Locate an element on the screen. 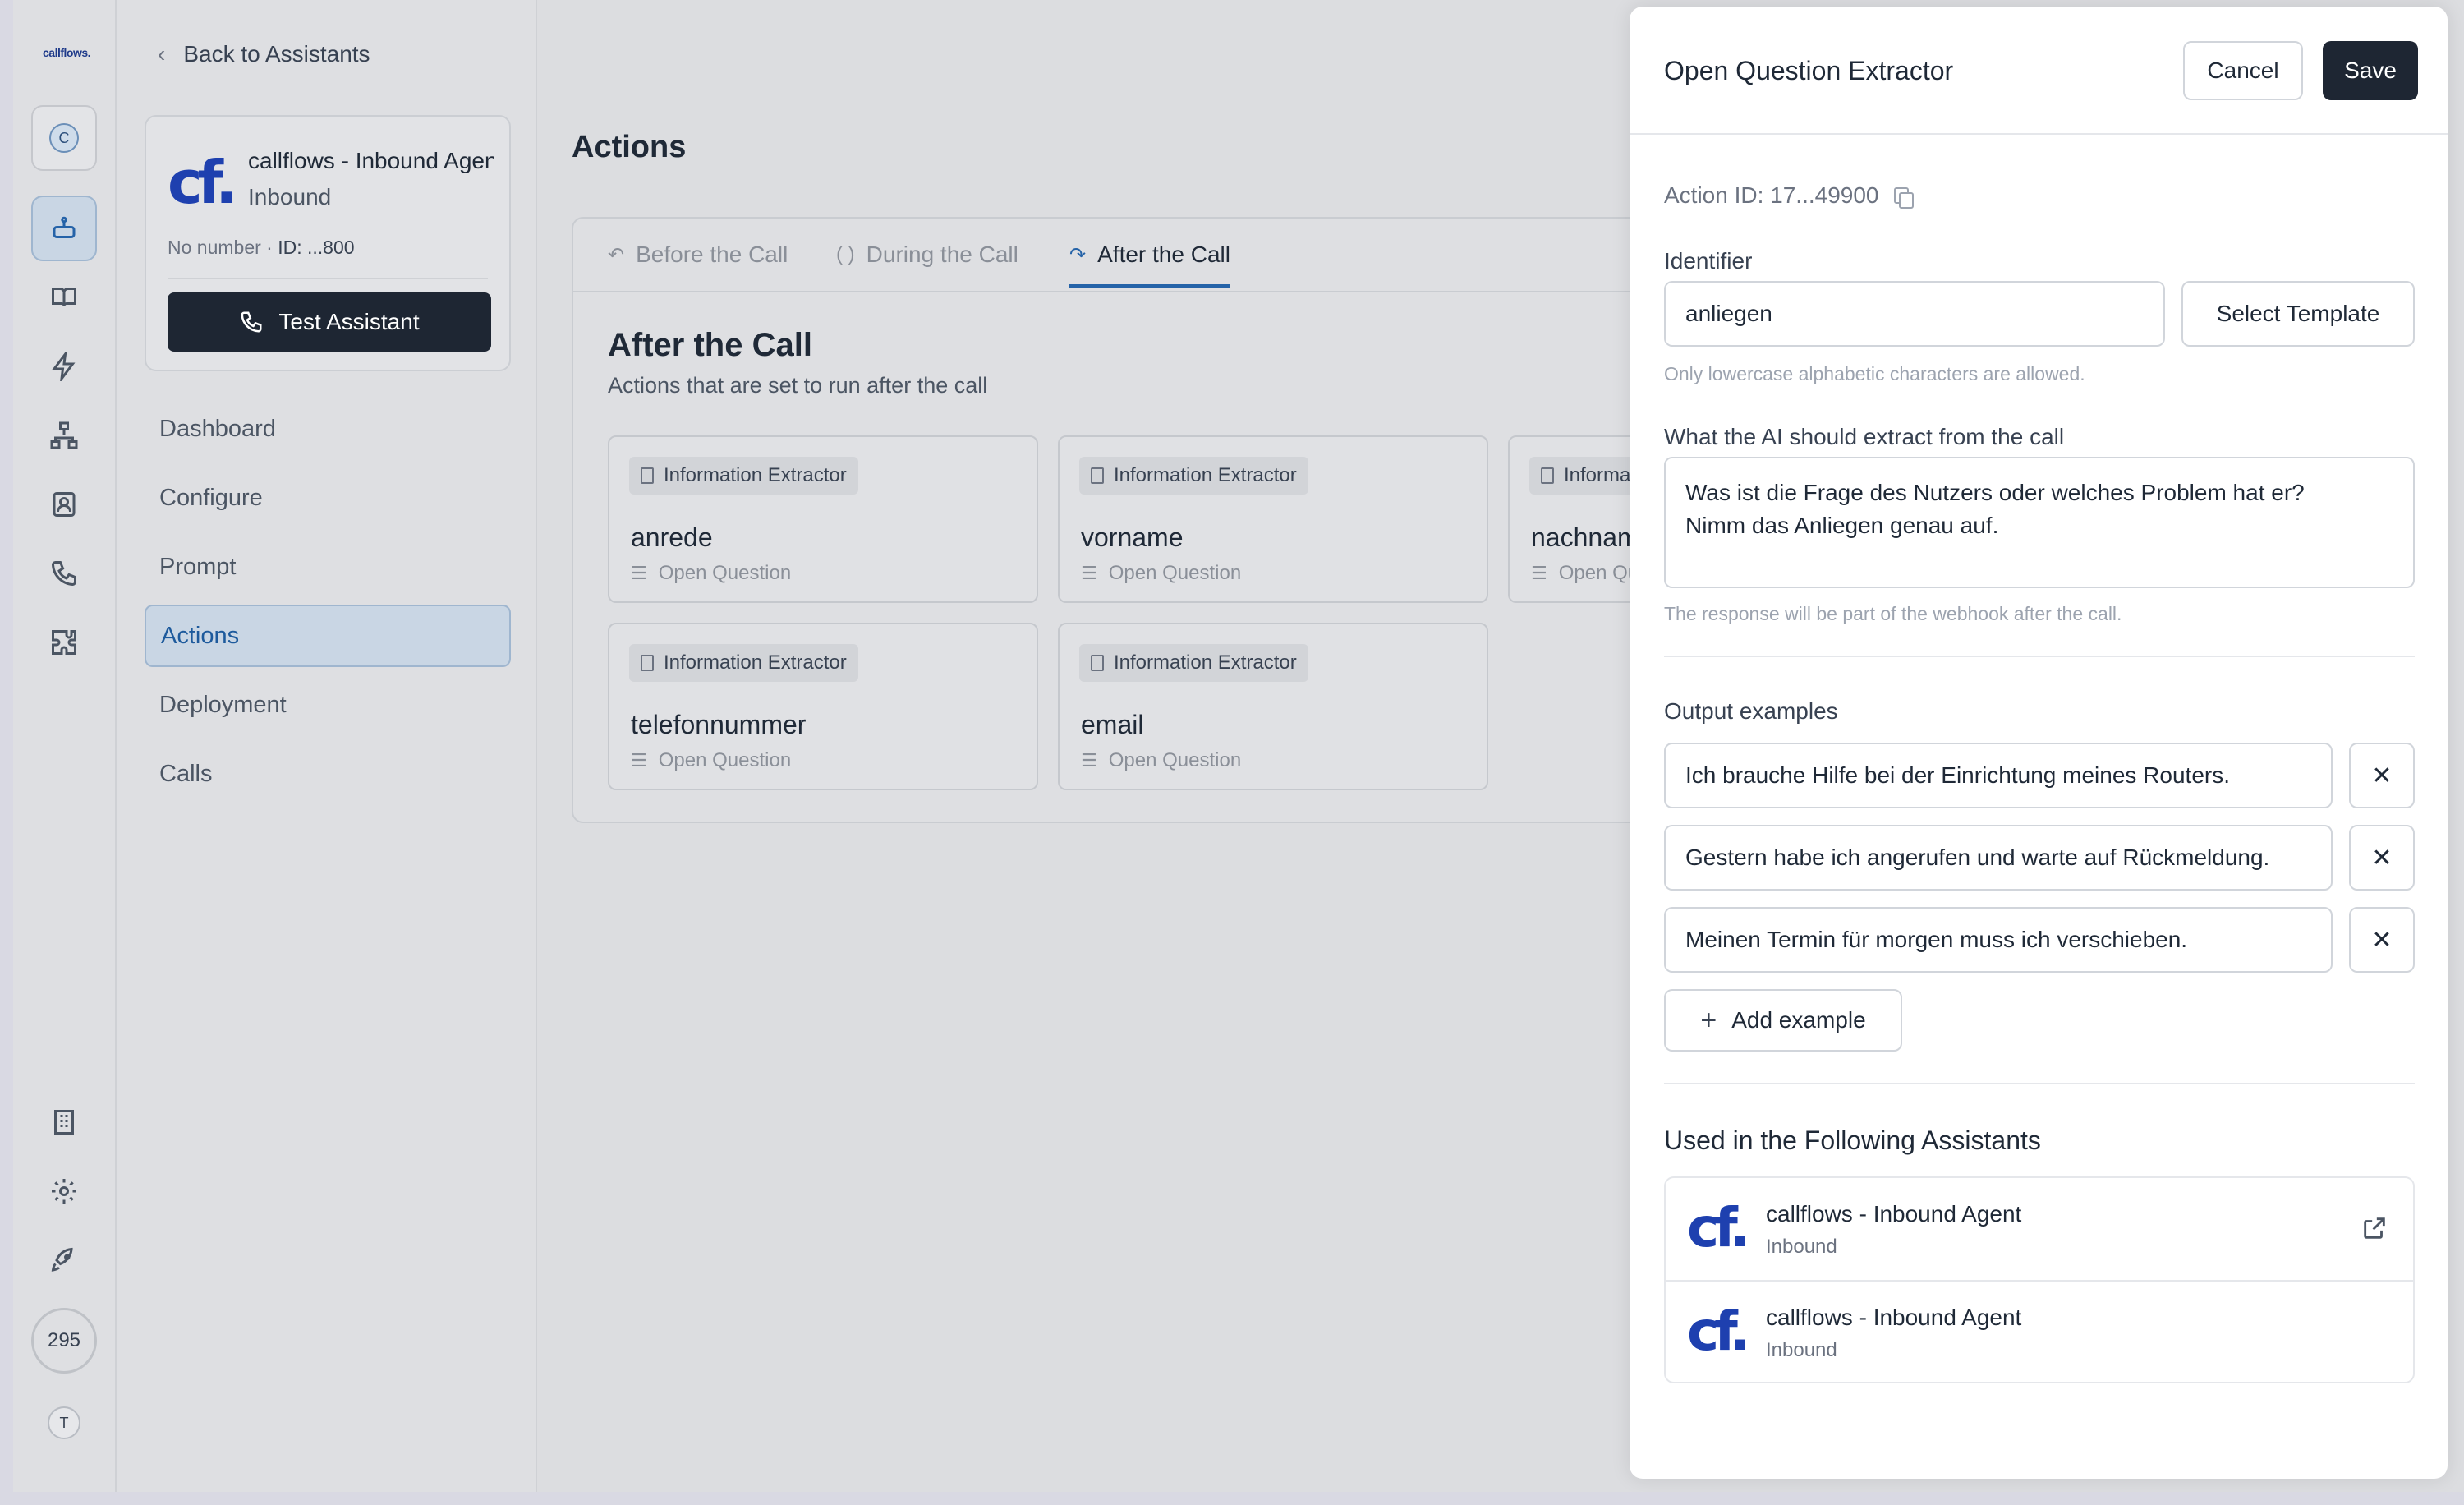  chevron-left-icon: ‹ is located at coordinates (162, 54).